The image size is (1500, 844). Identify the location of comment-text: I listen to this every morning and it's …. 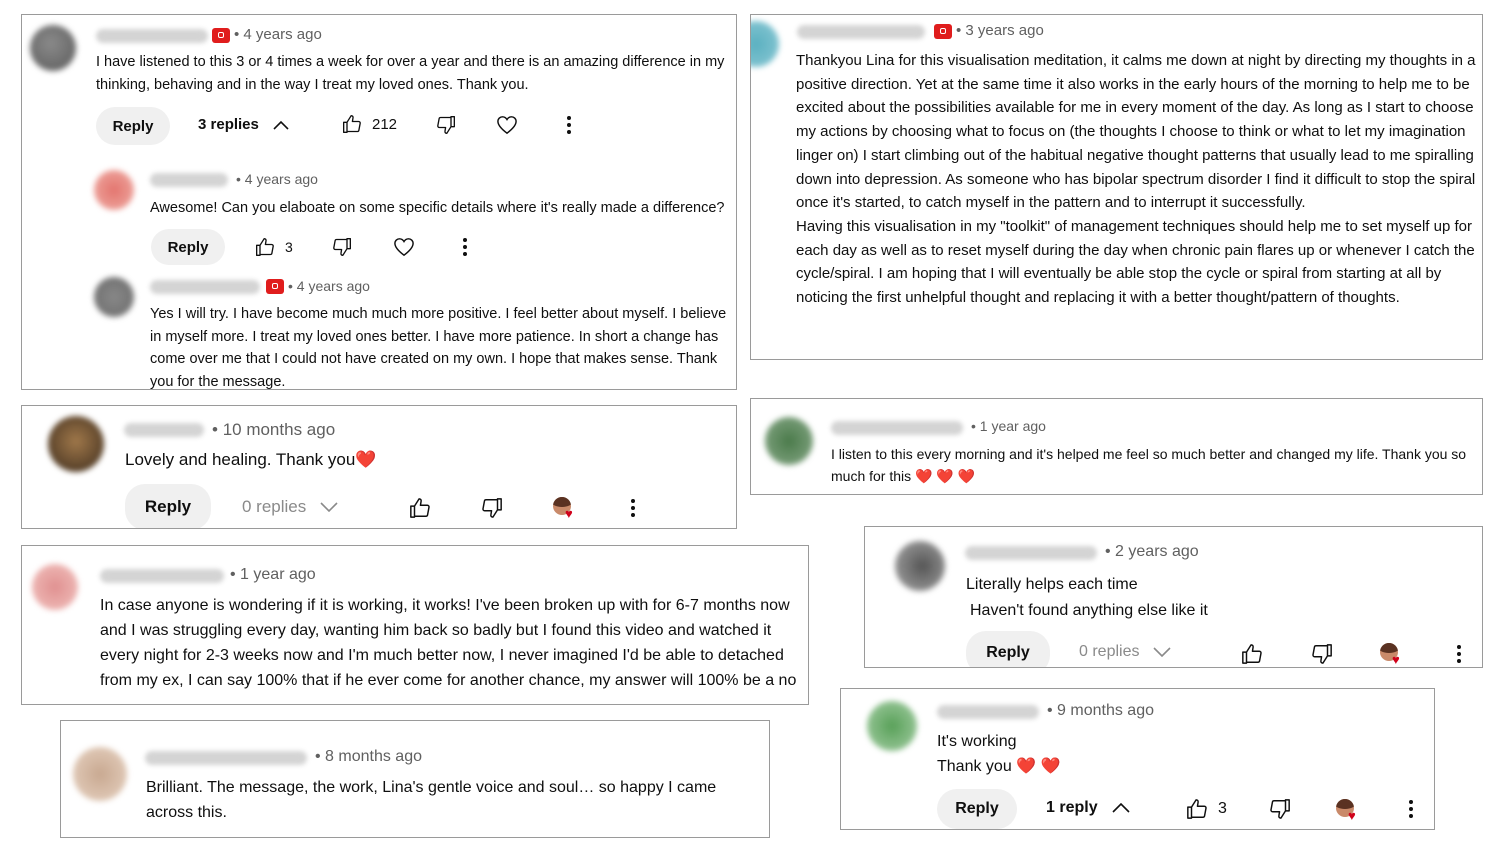
(1151, 465).